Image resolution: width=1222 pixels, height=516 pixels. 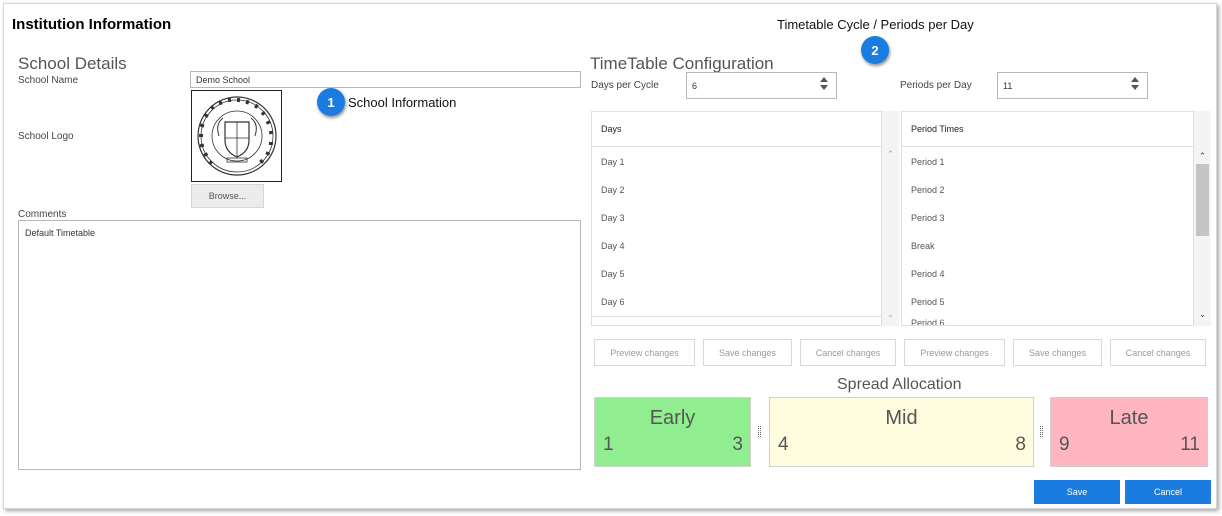 What do you see at coordinates (936, 85) in the screenshot?
I see `periods-per-day-label: Periods per Day` at bounding box center [936, 85].